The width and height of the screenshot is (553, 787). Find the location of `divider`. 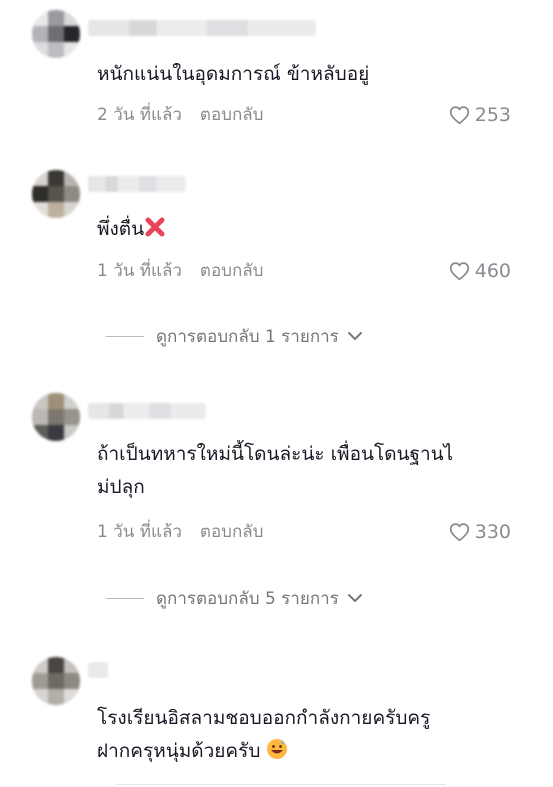

divider is located at coordinates (281, 784).